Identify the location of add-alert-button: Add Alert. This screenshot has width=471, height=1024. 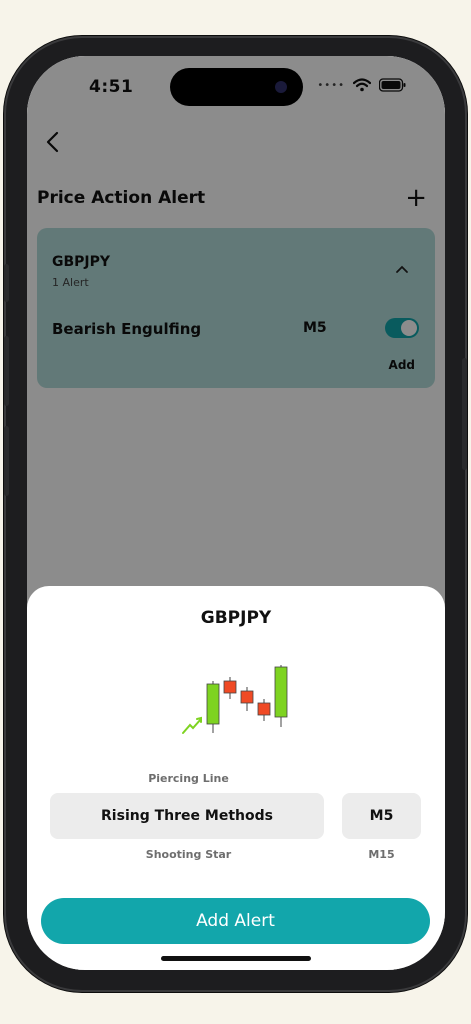
(235, 921).